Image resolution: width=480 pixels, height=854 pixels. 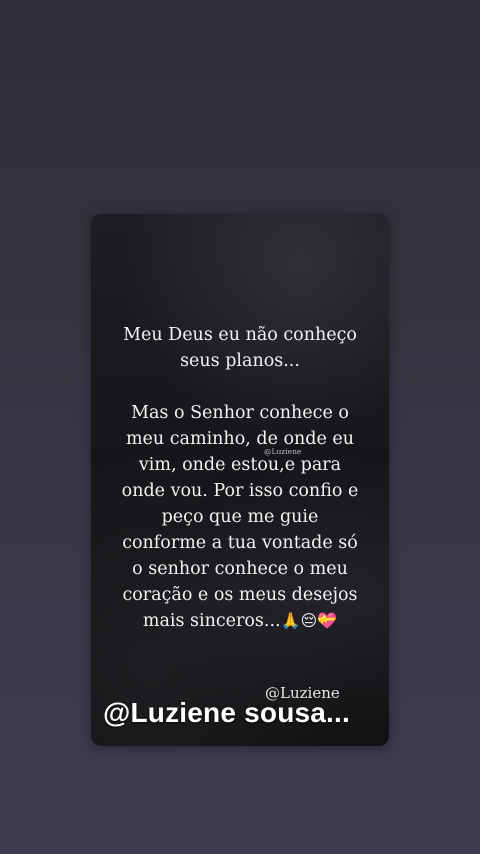 I want to click on quote-line: onde vou. Por isso confio e, so click(x=240, y=491).